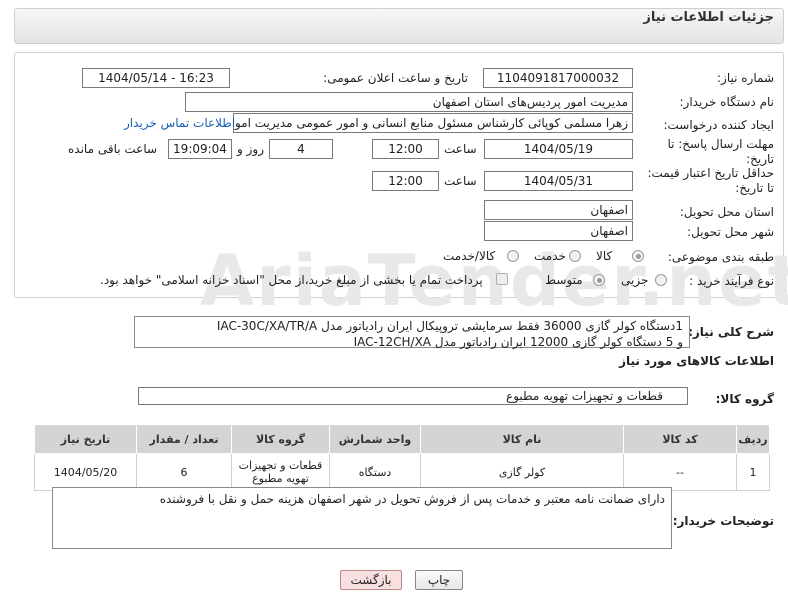  What do you see at coordinates (680, 439) in the screenshot?
I see `col-header-code: کد کالا` at bounding box center [680, 439].